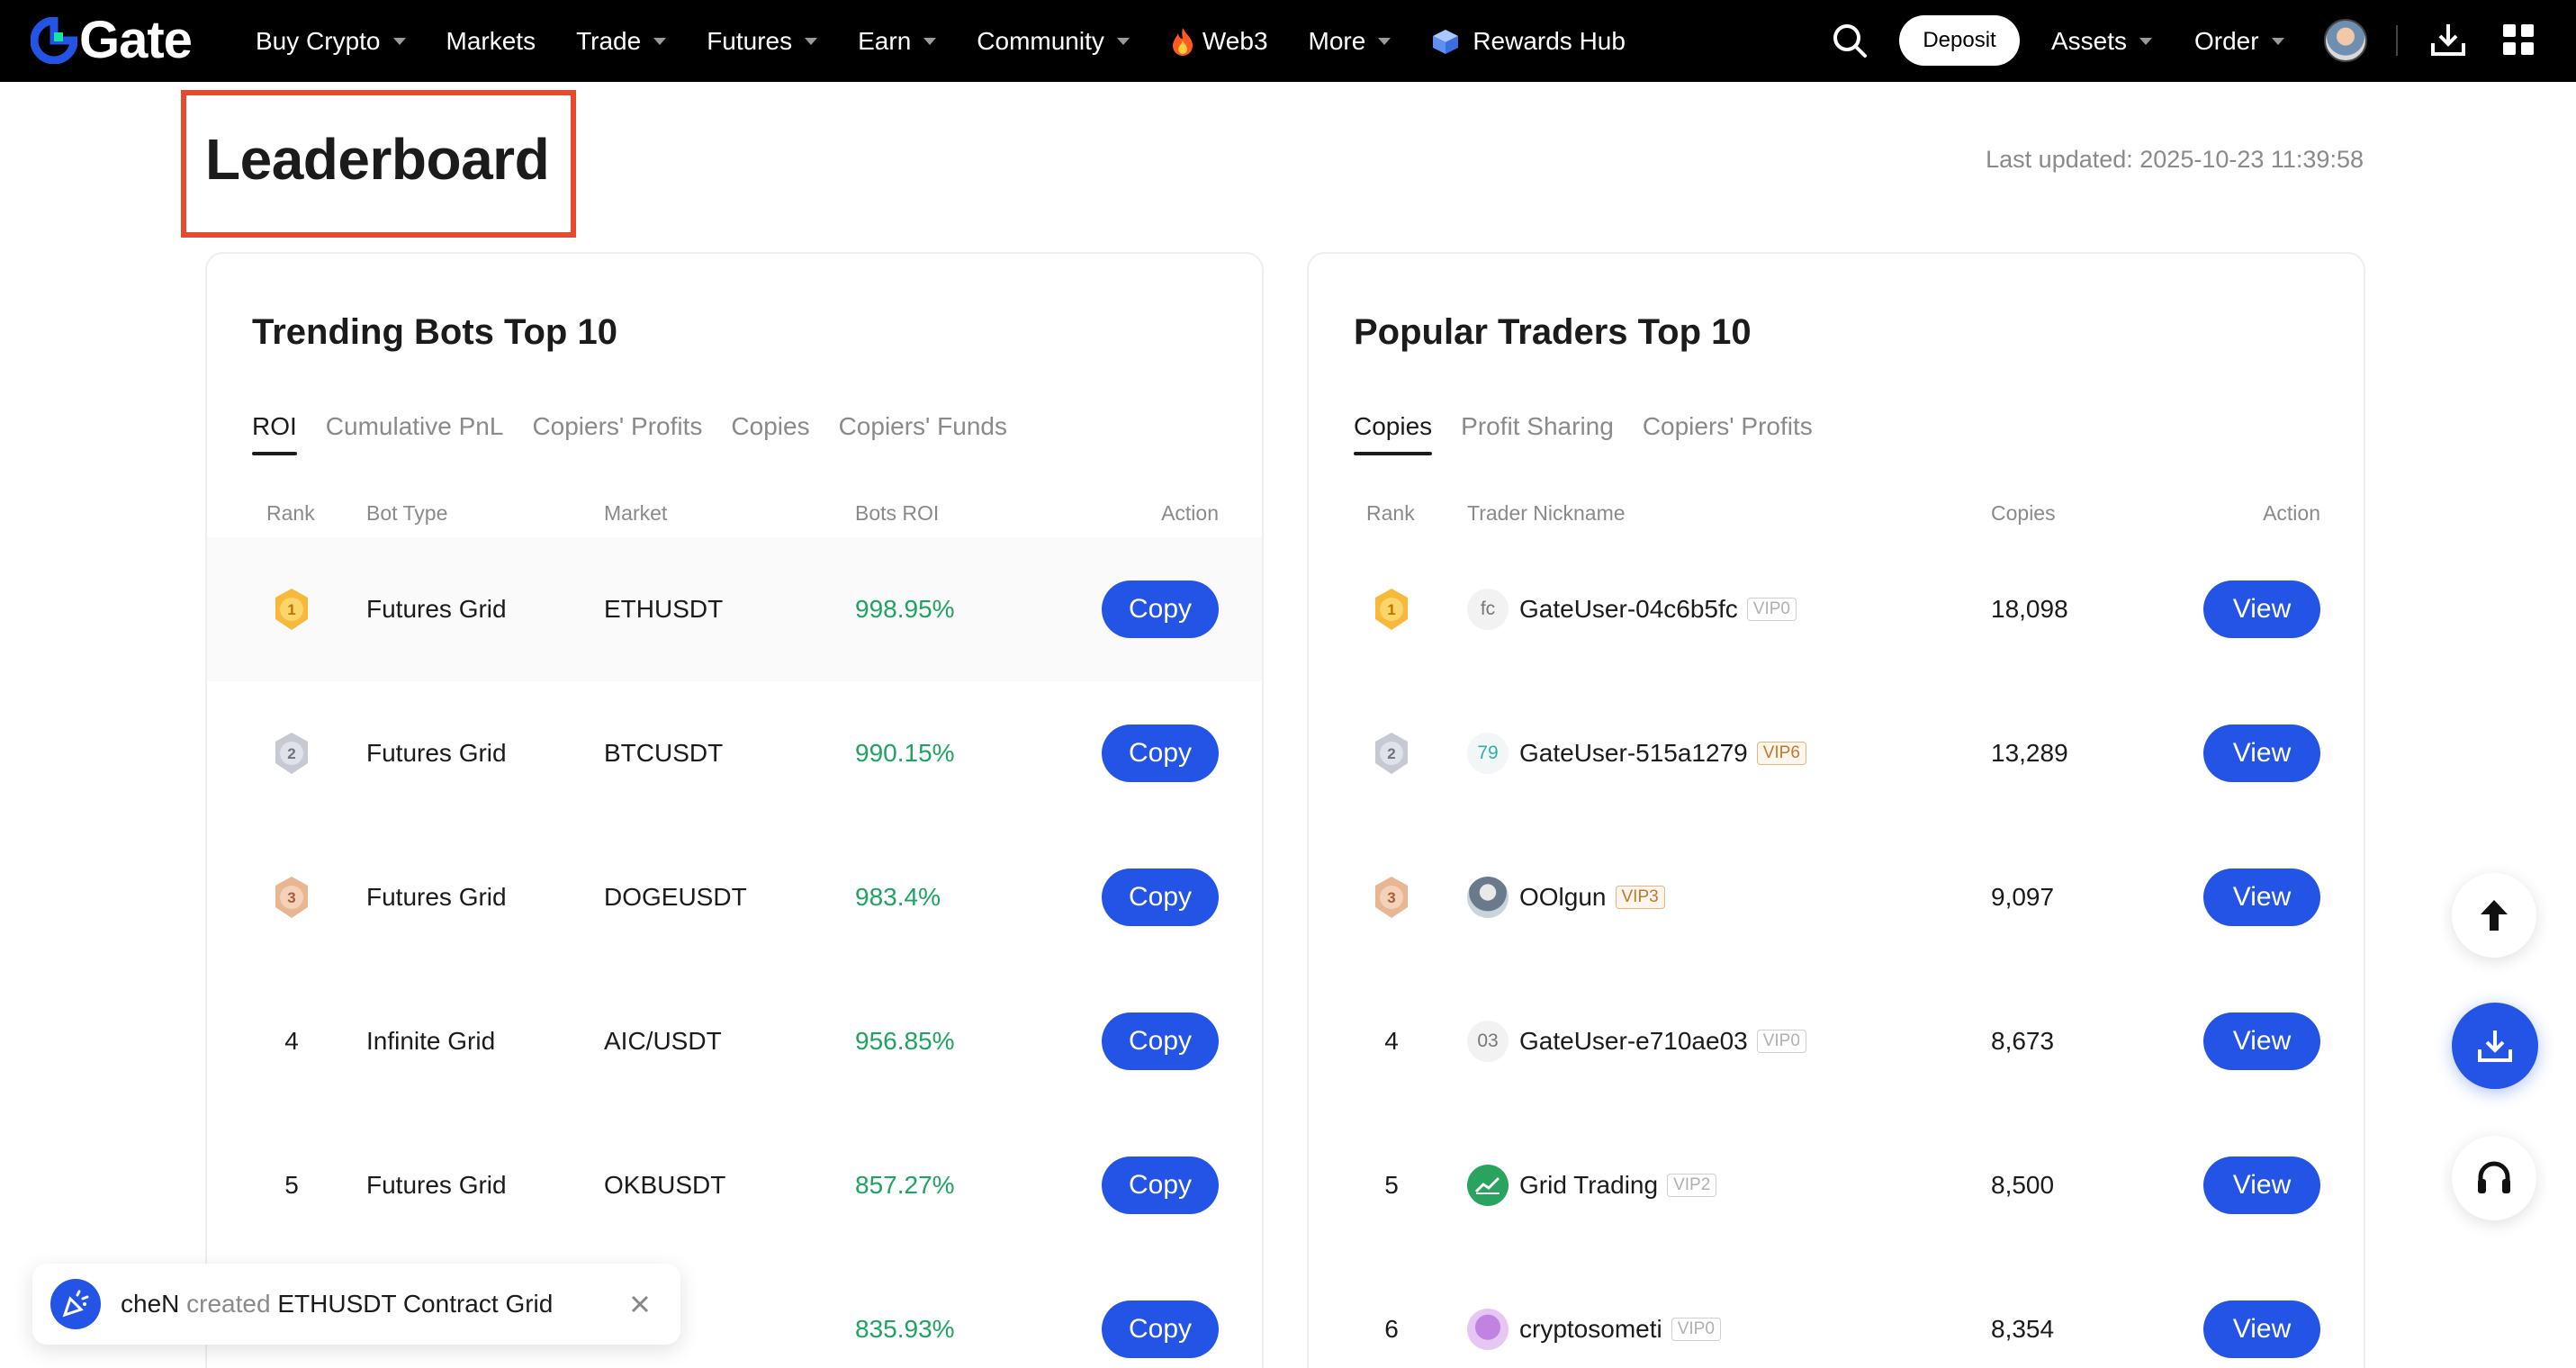  I want to click on nav-buy-crypto: Buy Crypto, so click(331, 41).